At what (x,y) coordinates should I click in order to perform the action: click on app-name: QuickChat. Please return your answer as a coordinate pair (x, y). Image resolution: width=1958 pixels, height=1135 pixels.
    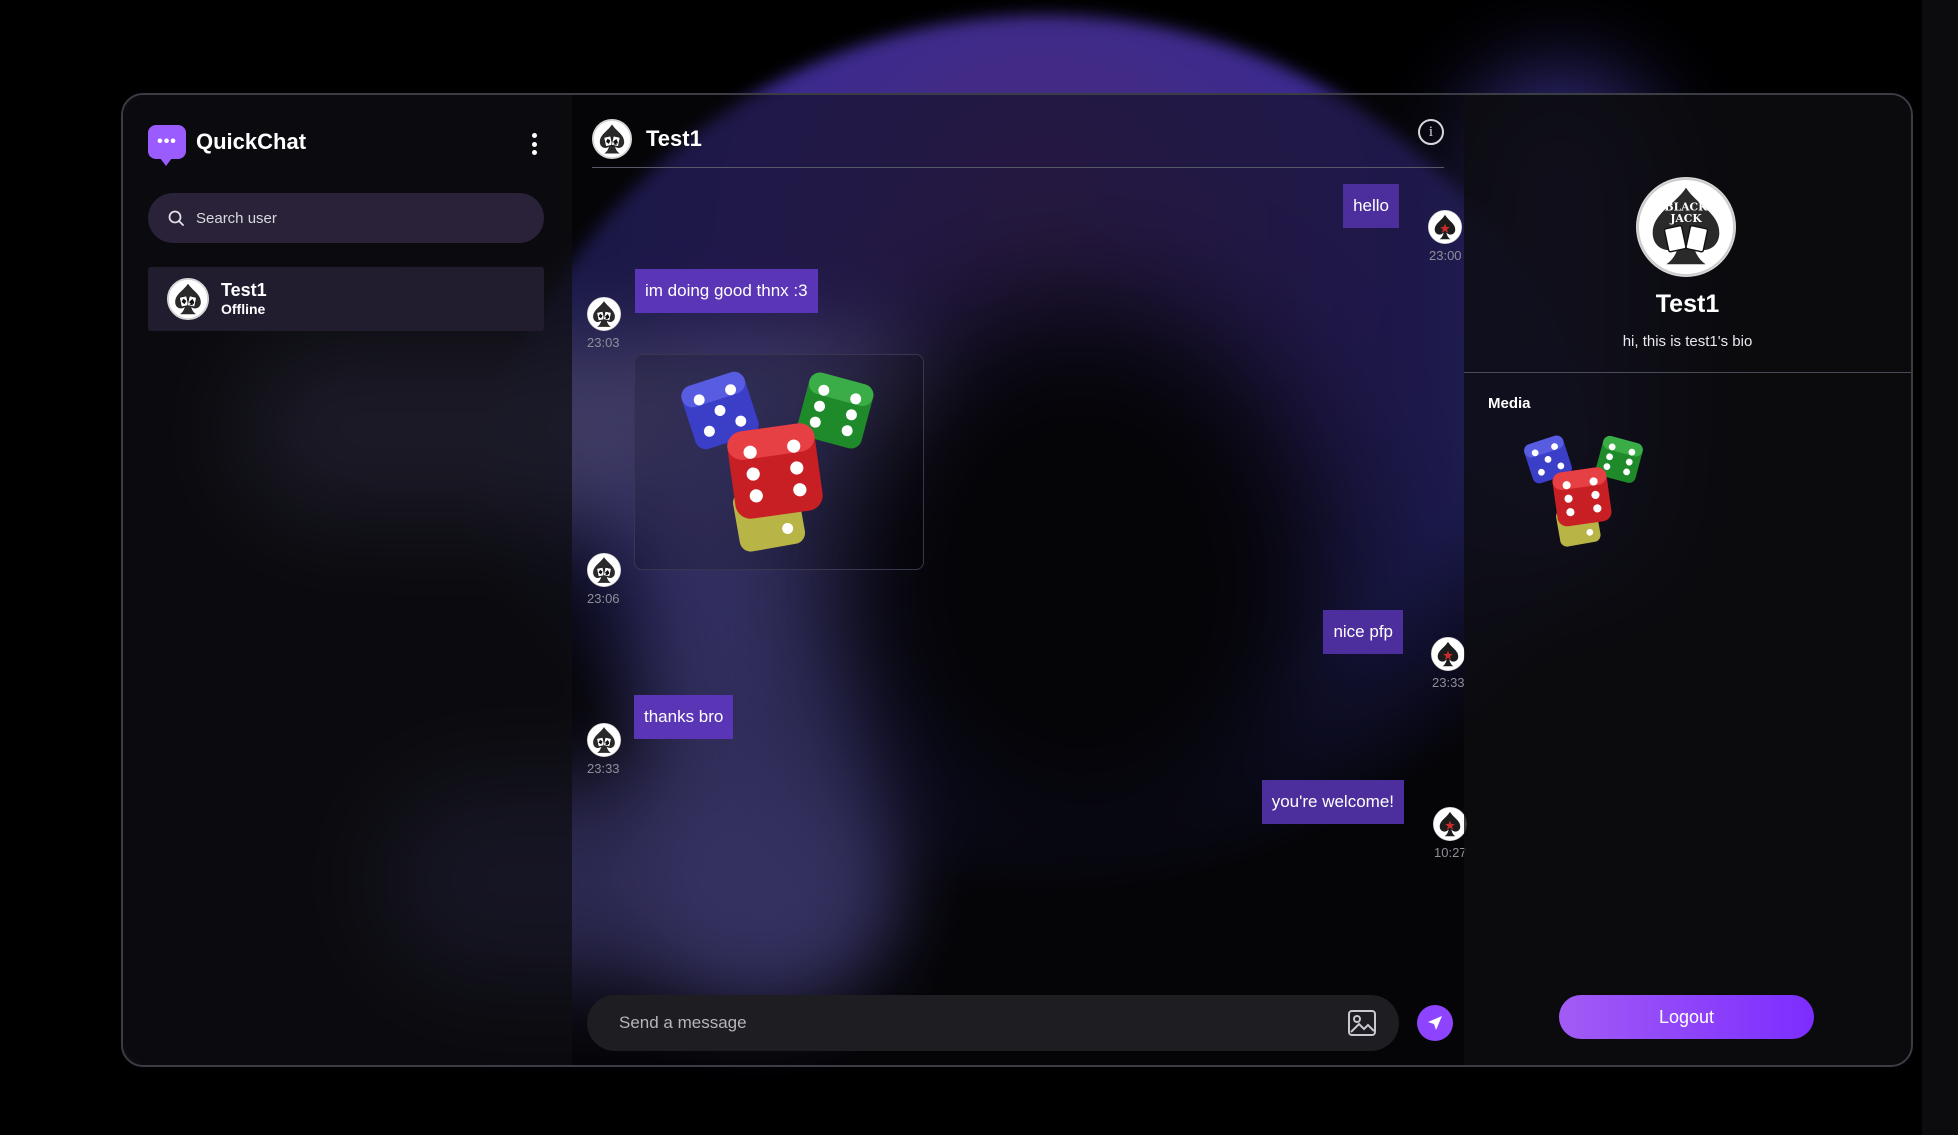
    Looking at the image, I should click on (251, 141).